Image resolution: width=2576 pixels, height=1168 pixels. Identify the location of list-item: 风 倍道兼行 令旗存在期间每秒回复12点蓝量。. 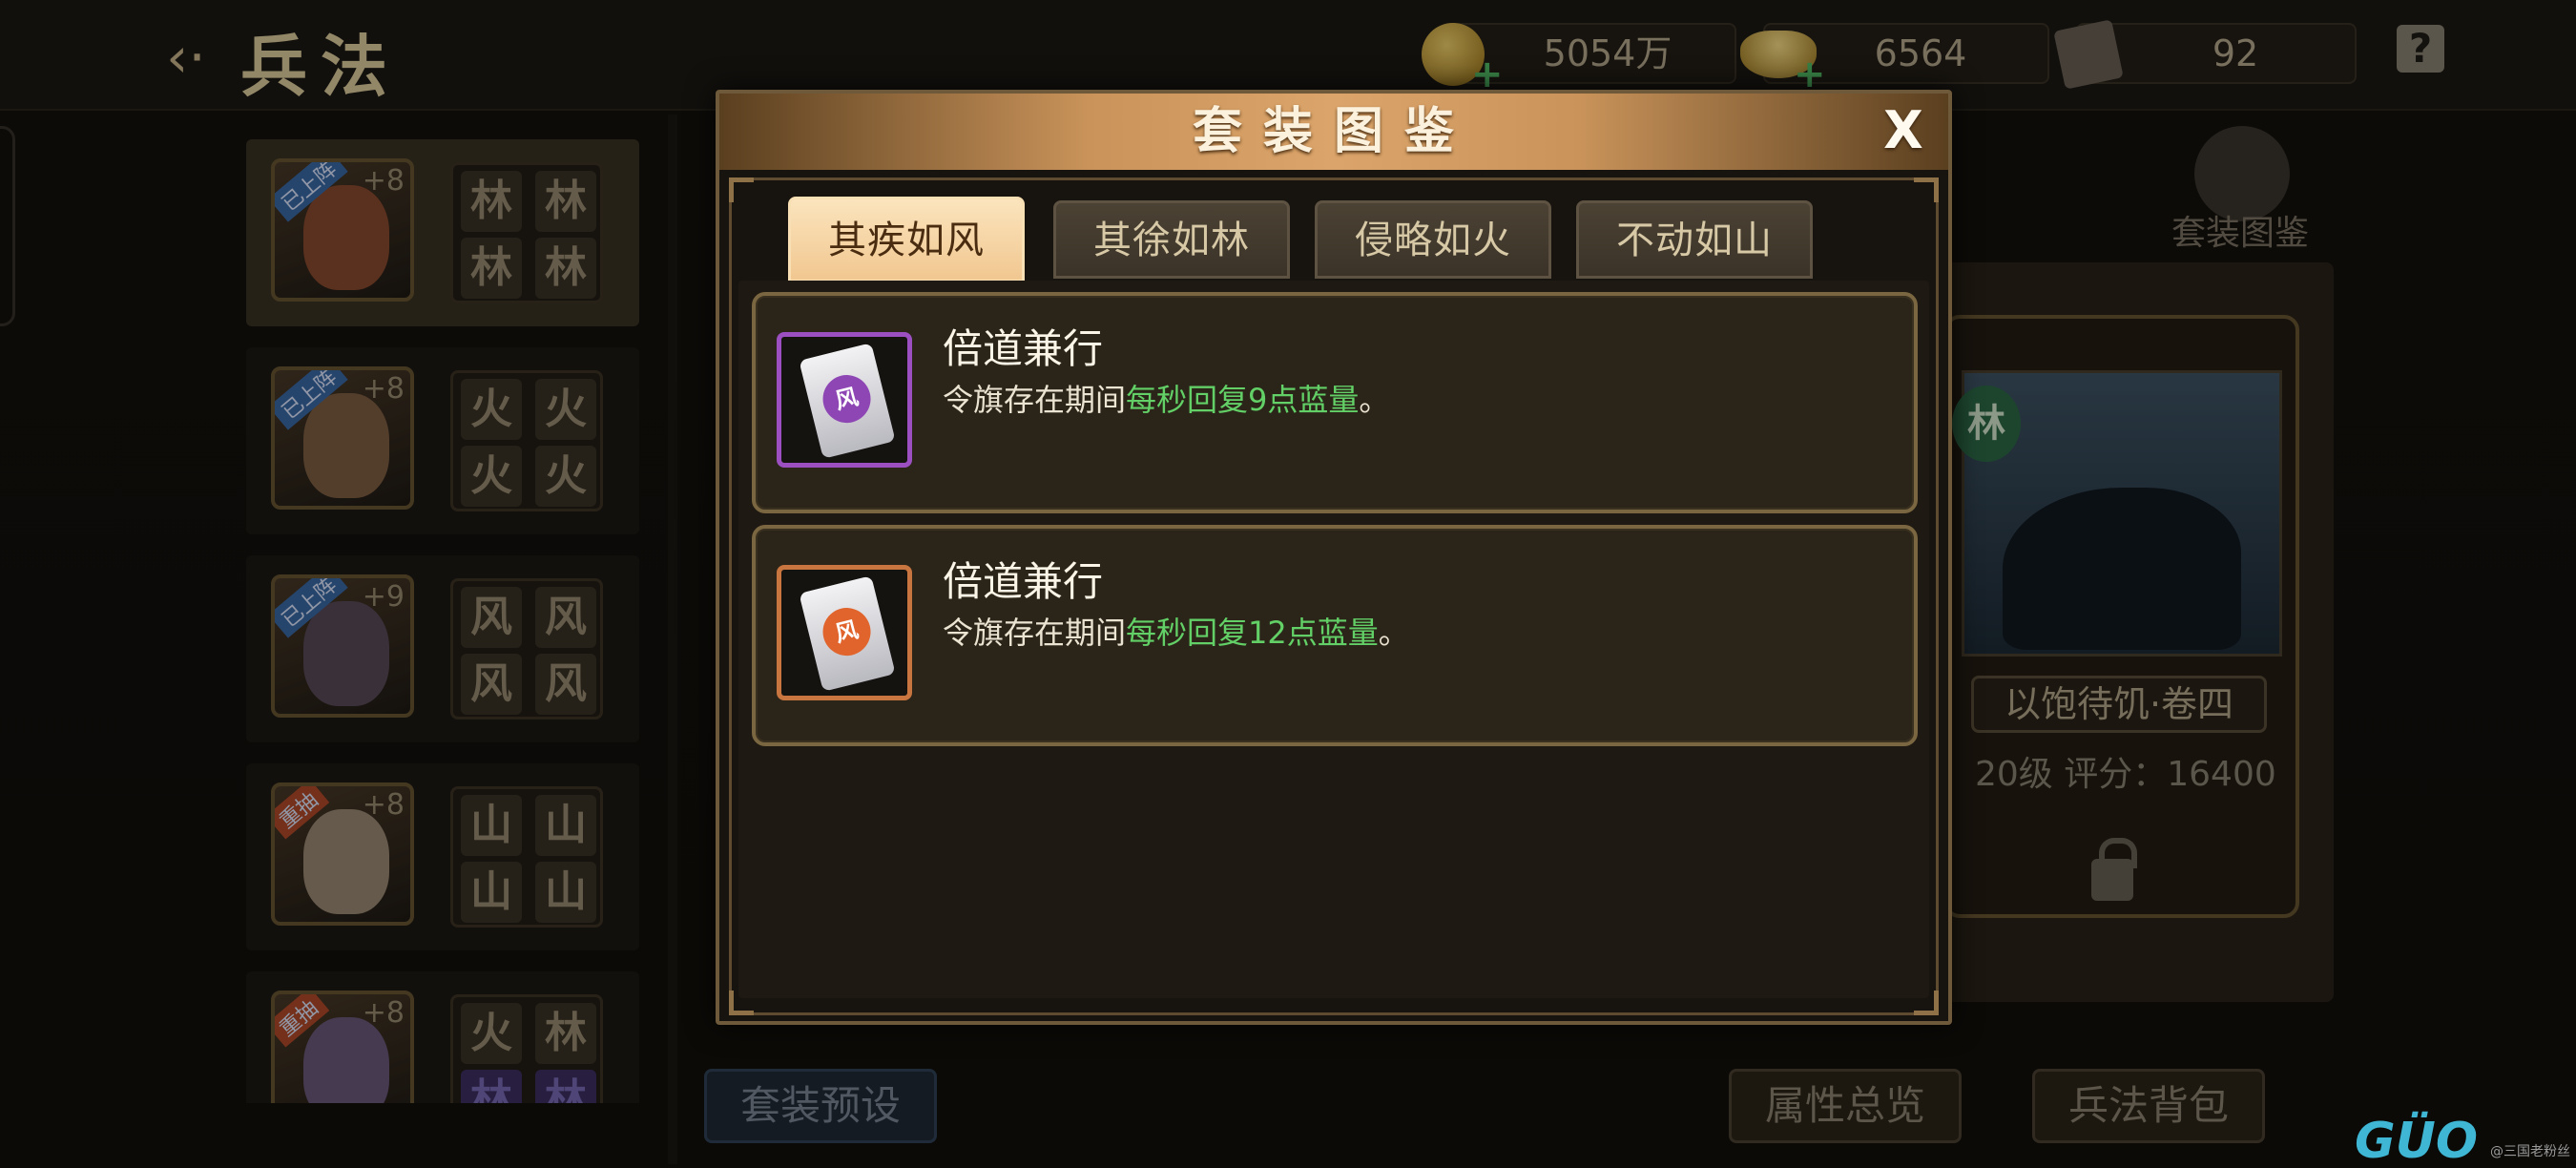
(1335, 635).